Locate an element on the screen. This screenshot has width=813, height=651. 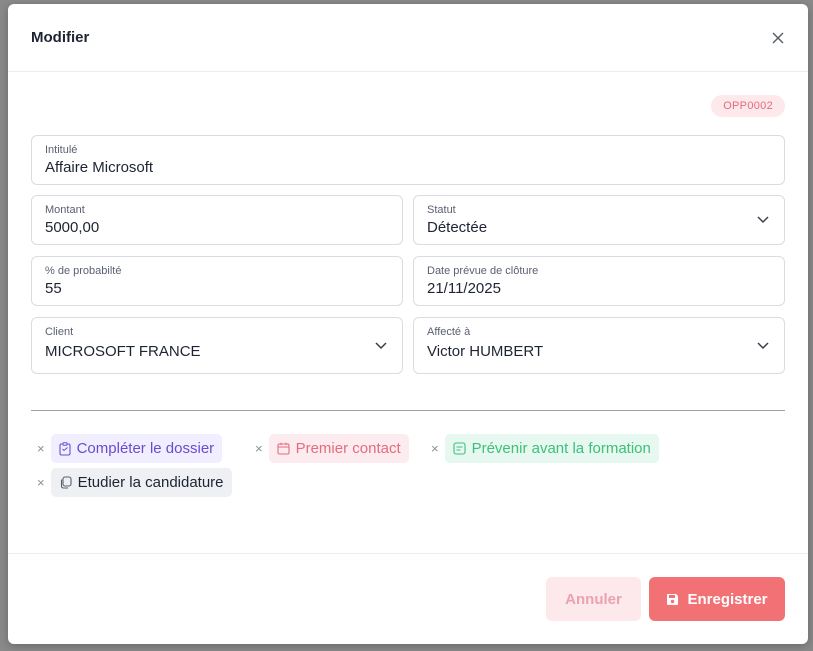
tag-etudier-candidature: Etudier la candidature is located at coordinates (141, 482).